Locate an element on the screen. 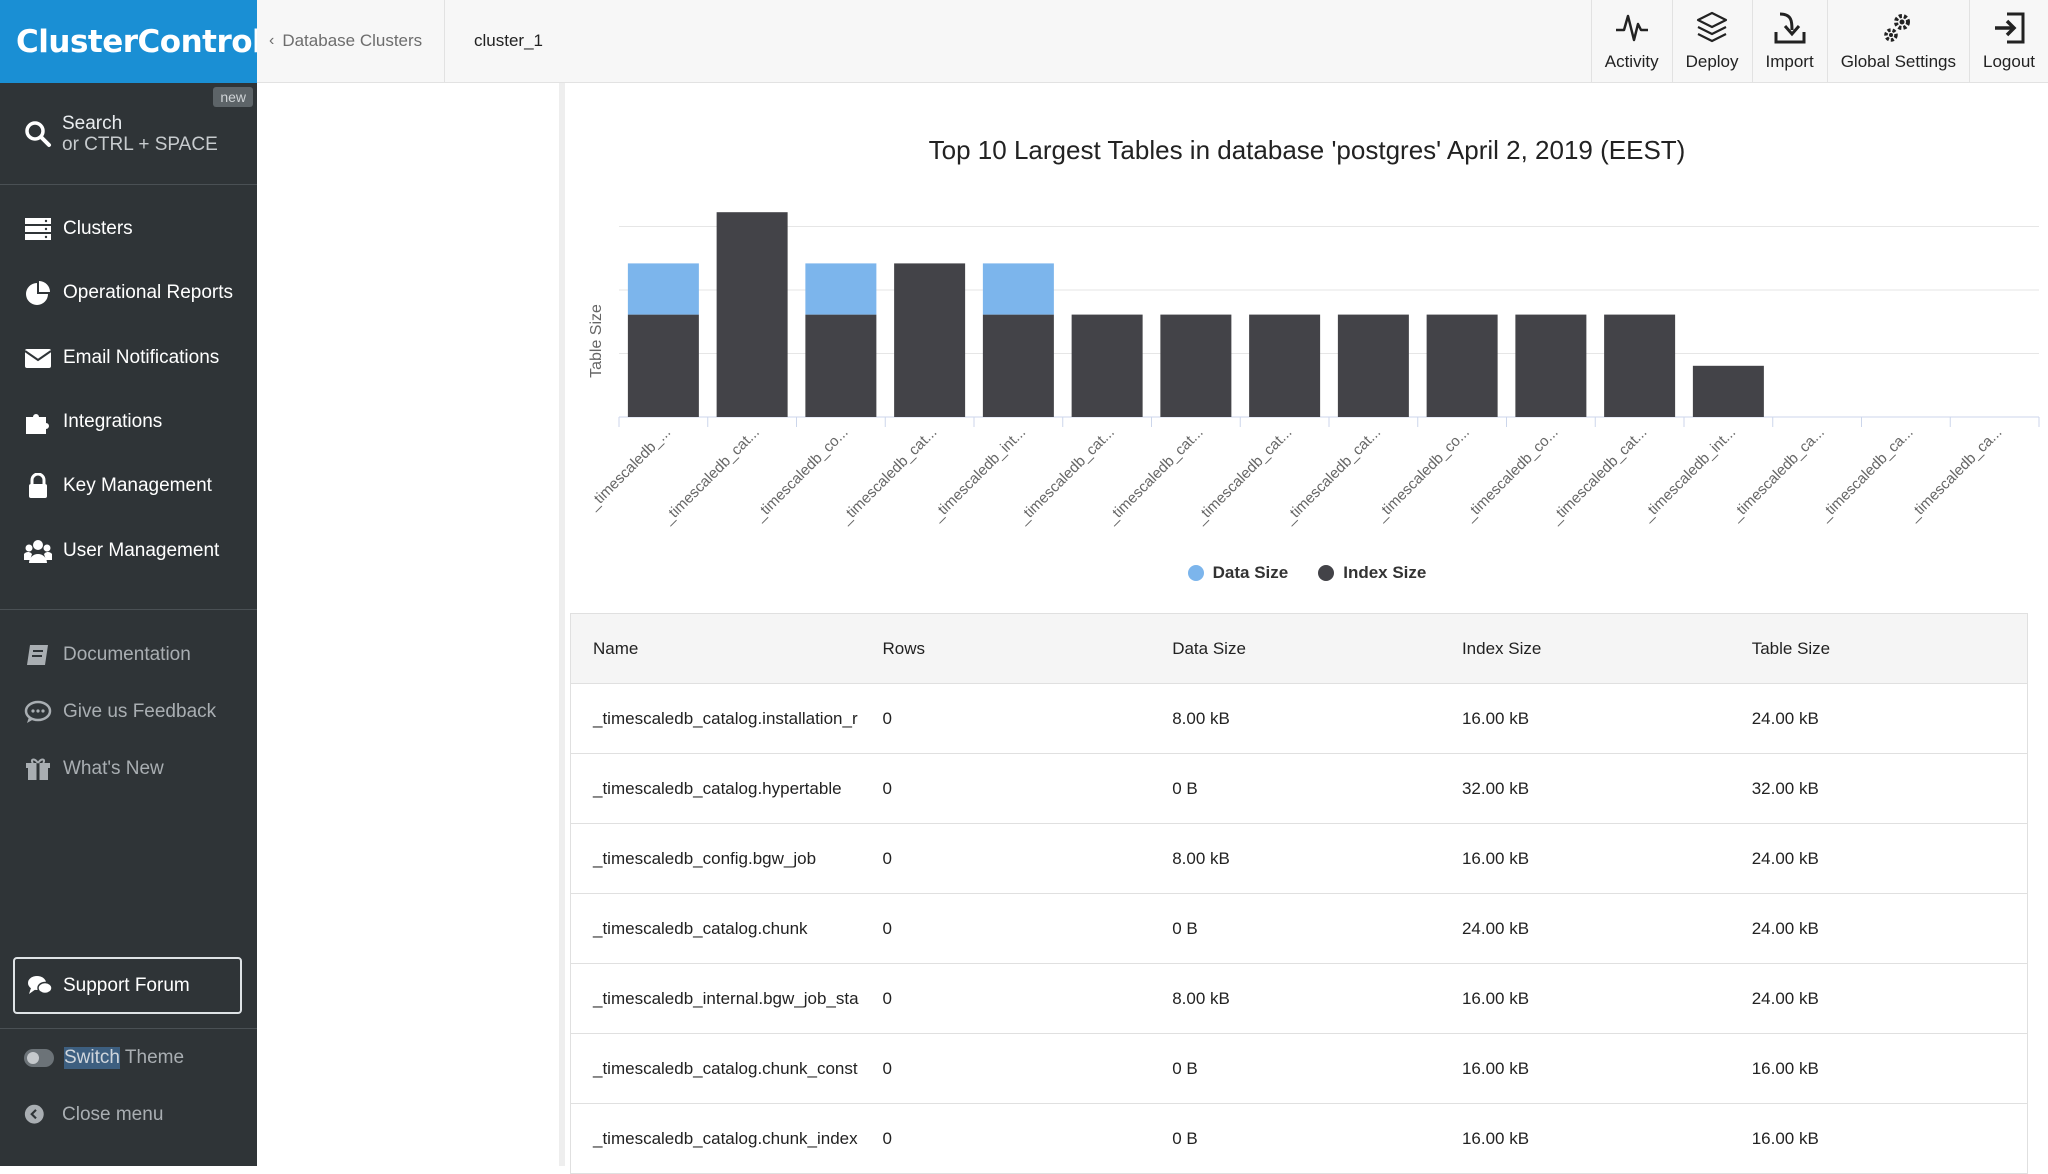 This screenshot has width=2048, height=1174. import-button: Import is located at coordinates (1789, 41).